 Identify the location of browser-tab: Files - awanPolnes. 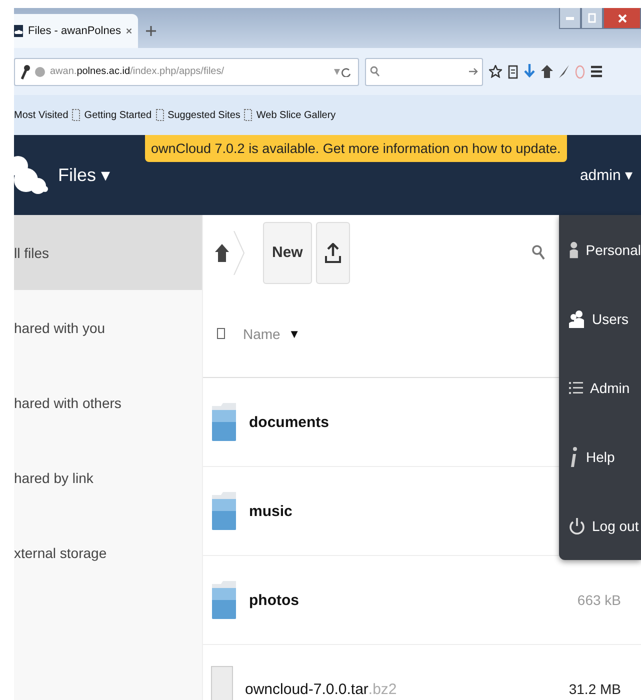
(76, 31).